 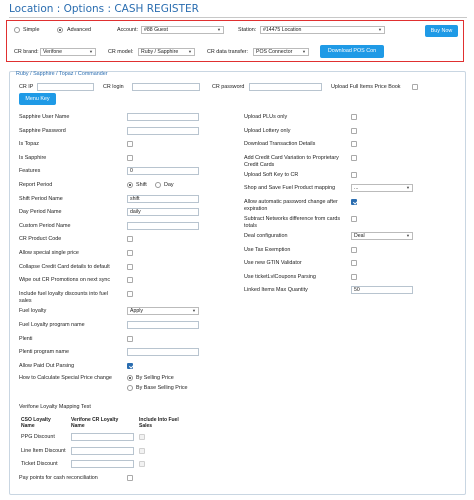 What do you see at coordinates (95, 423) in the screenshot?
I see `loyalty-col-verifone: Verifone CR Loyalty Name` at bounding box center [95, 423].